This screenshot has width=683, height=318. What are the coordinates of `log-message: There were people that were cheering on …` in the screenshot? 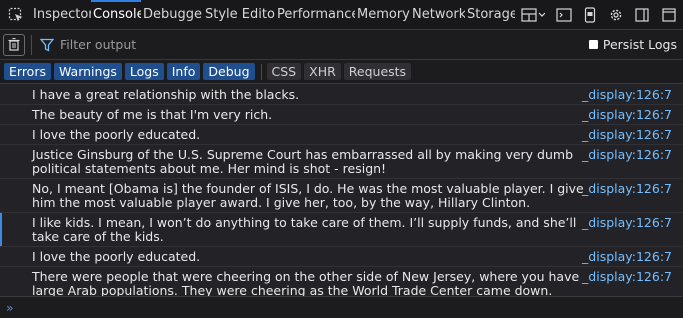 It's located at (341, 282).